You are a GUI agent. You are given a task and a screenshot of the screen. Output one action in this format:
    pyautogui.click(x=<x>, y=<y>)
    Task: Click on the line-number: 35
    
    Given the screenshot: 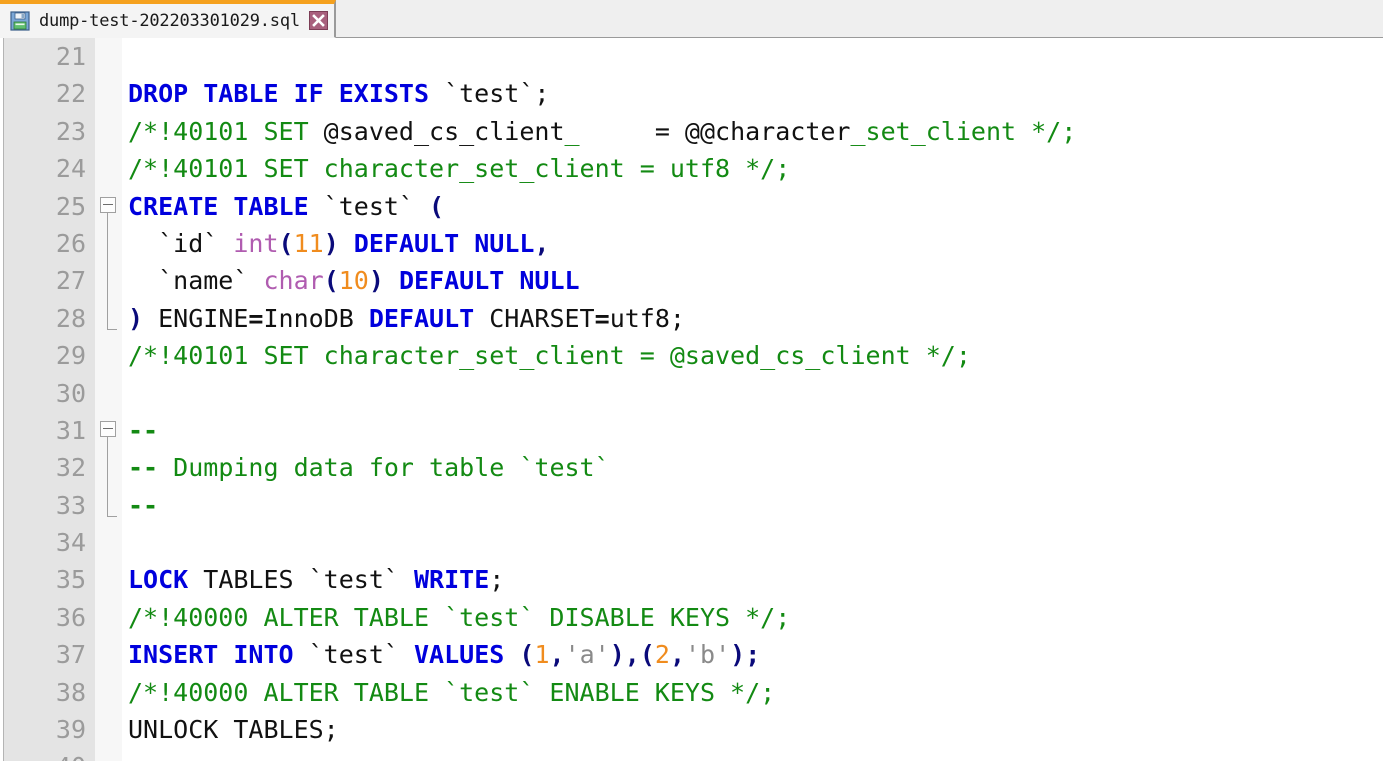 What is the action you would take?
    pyautogui.click(x=70, y=580)
    